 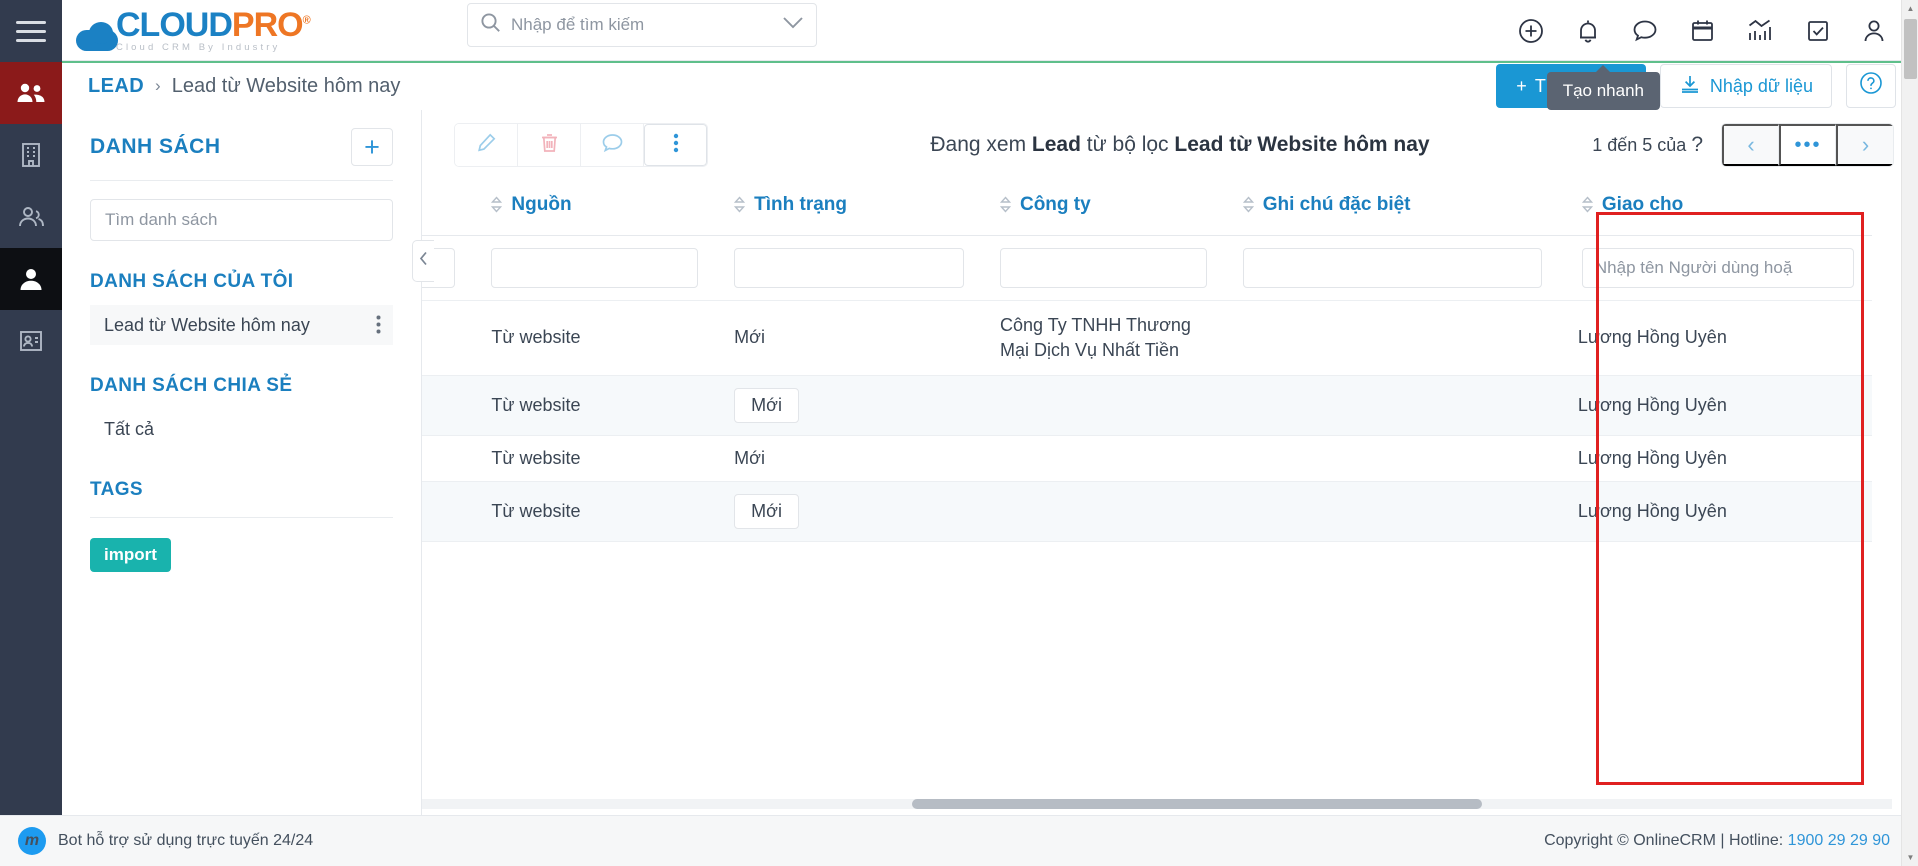 I want to click on horizontal-scrollbar-thumb, so click(x=1197, y=804).